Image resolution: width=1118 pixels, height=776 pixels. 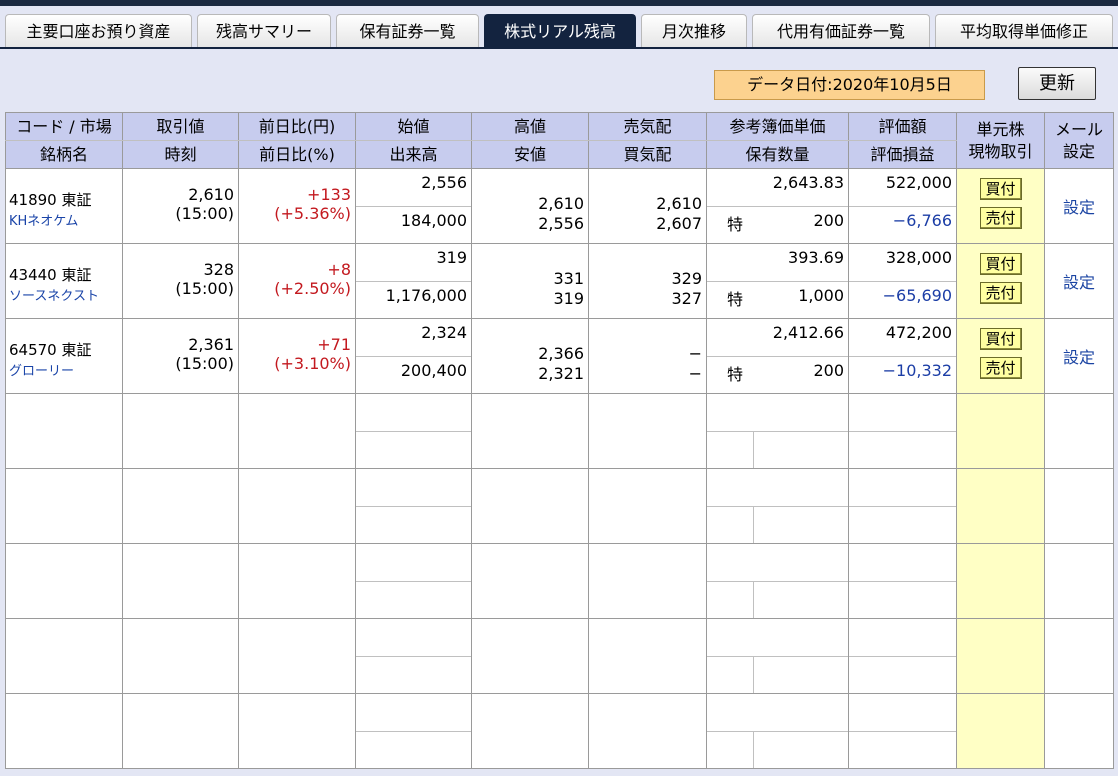 I want to click on price-value: 2,361, so click(x=211, y=344).